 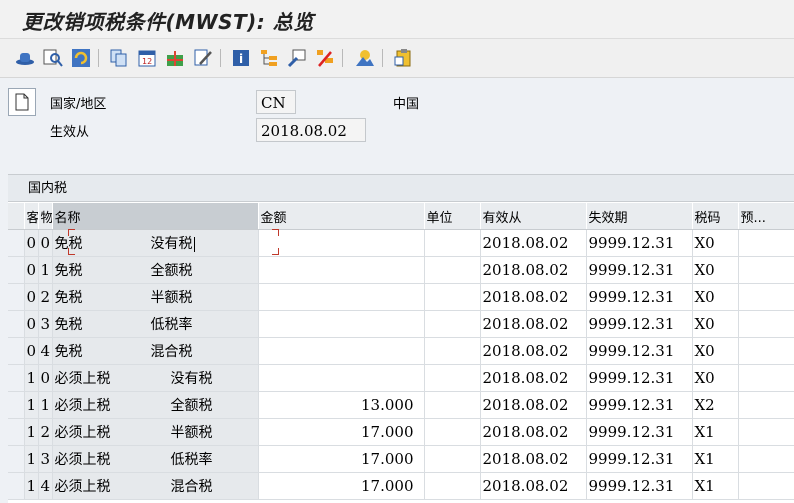 What do you see at coordinates (452, 216) in the screenshot?
I see `column-header-unit: 单位` at bounding box center [452, 216].